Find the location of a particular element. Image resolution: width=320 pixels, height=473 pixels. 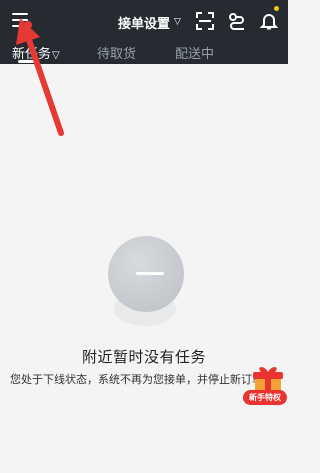

minus-icon is located at coordinates (150, 273).